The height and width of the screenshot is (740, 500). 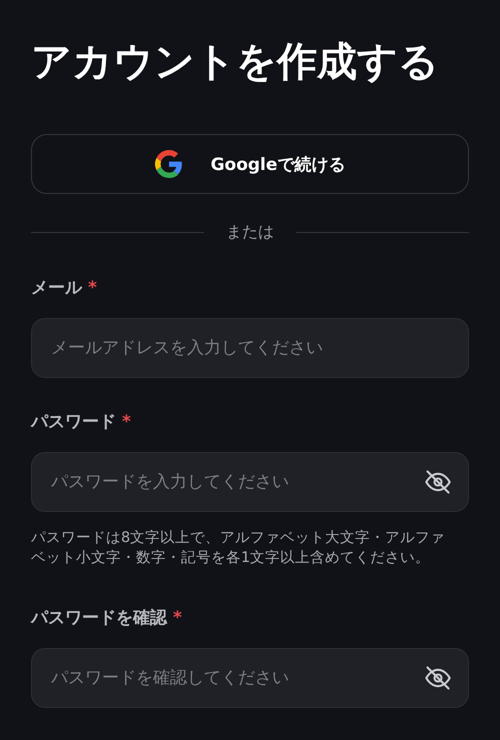 I want to click on text-input: パスワードを入力してください, so click(x=236, y=482).